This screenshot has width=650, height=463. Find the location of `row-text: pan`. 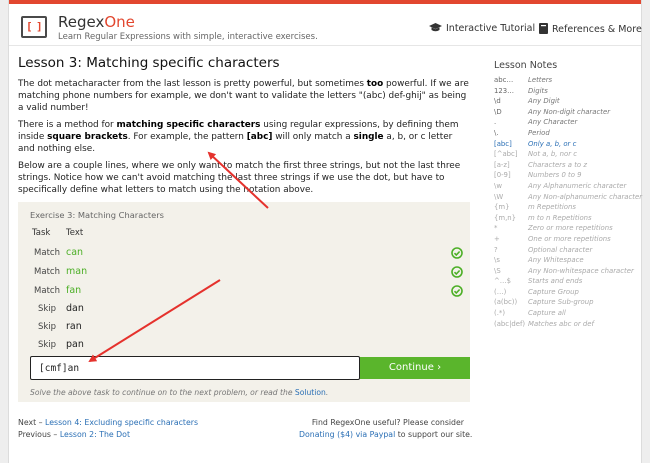

row-text: pan is located at coordinates (75, 344).